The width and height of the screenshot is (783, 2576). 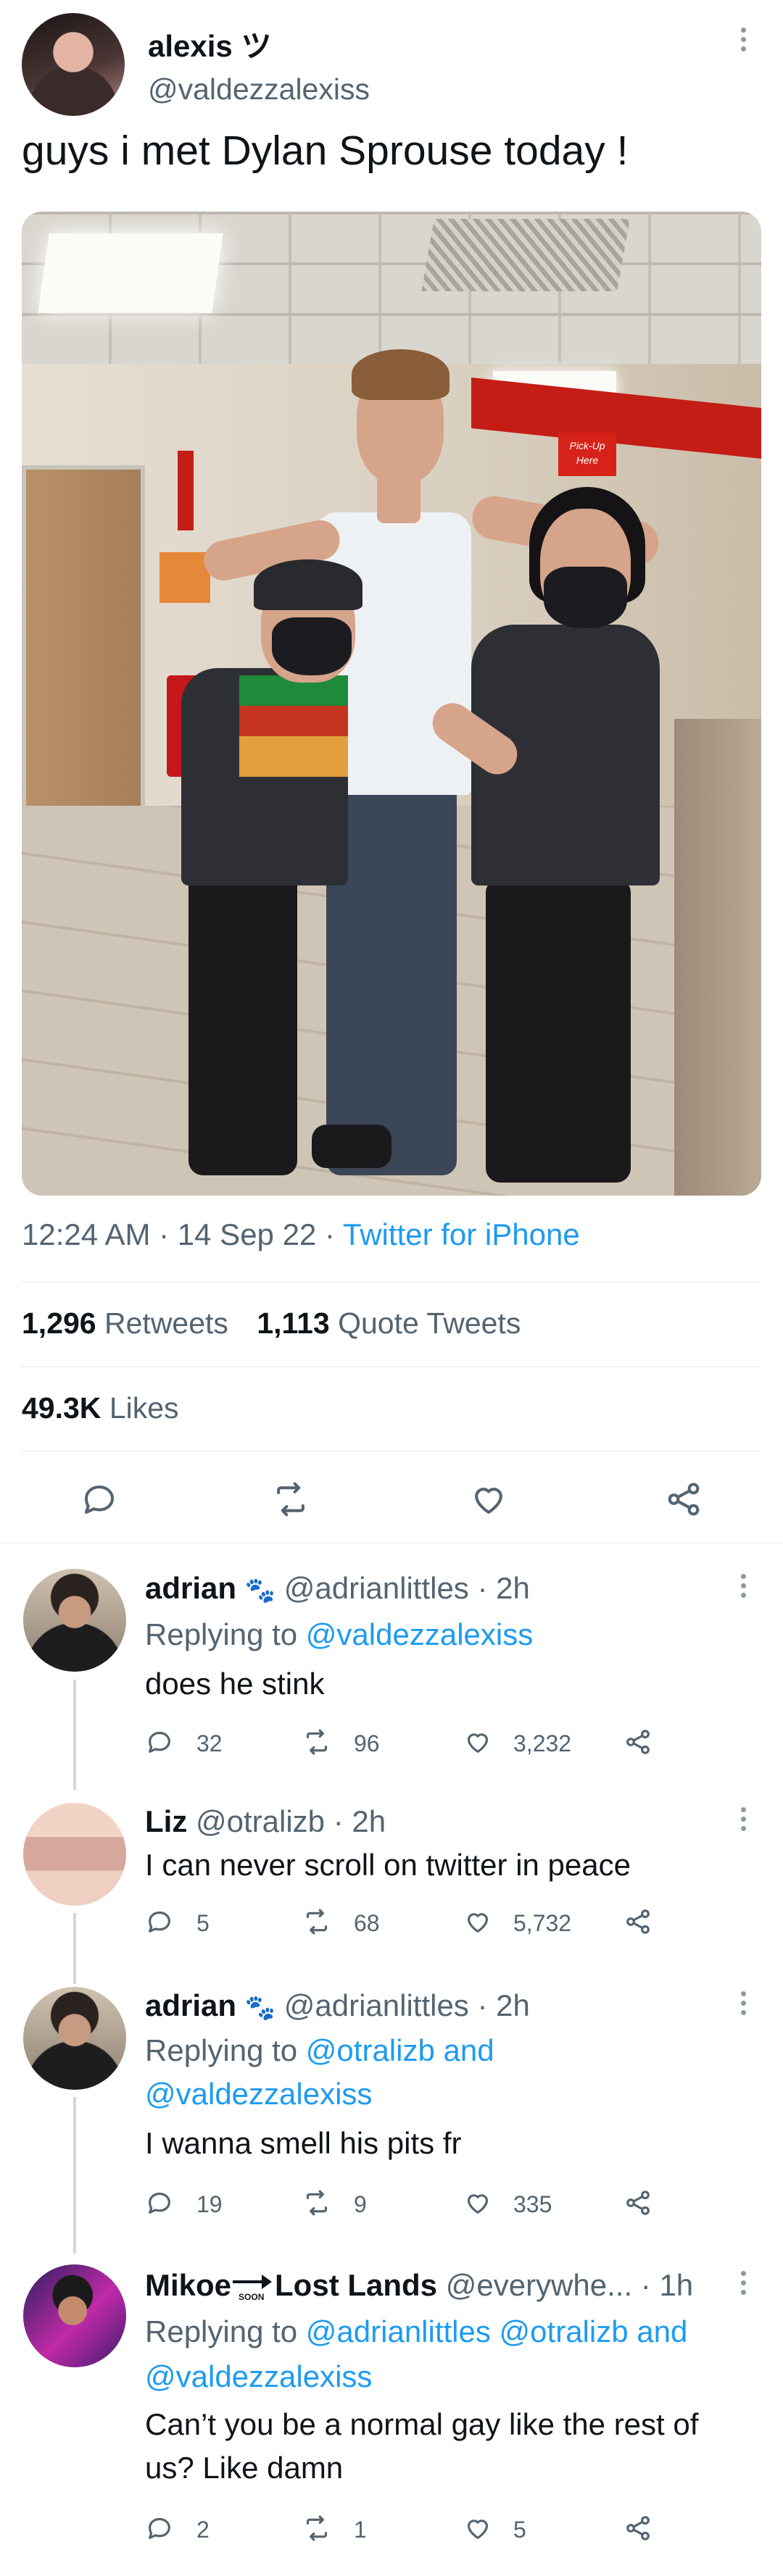 What do you see at coordinates (209, 1743) in the screenshot?
I see `reply-count: 32` at bounding box center [209, 1743].